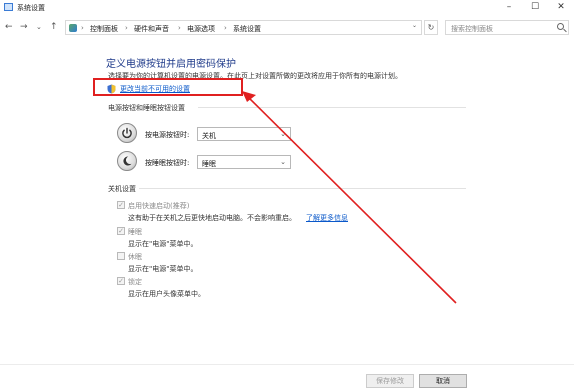 The height and width of the screenshot is (390, 574). What do you see at coordinates (127, 161) in the screenshot?
I see `sleep-icon` at bounding box center [127, 161].